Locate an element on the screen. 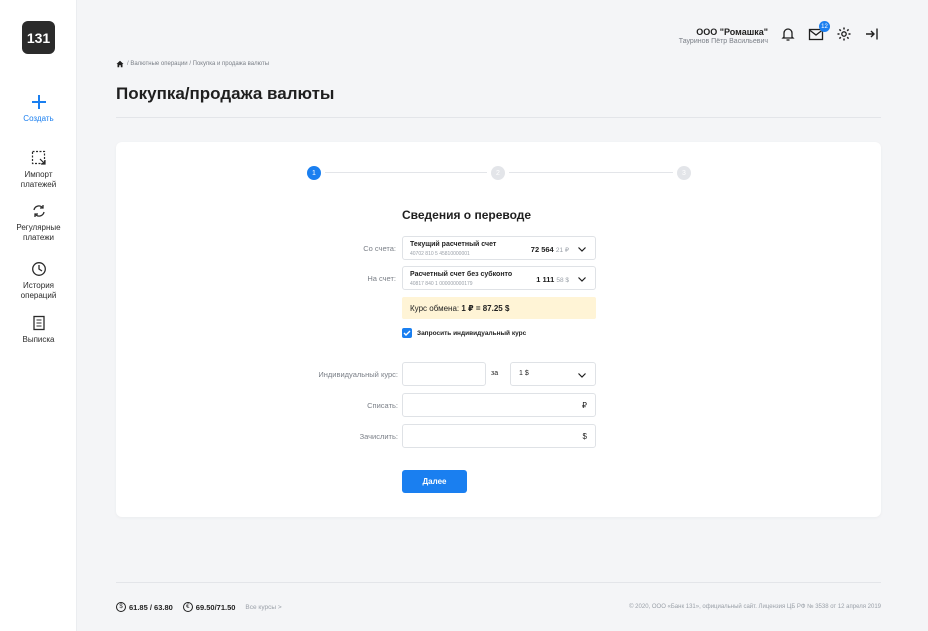 The width and height of the screenshot is (928, 631). credit-input: $ is located at coordinates (499, 436).